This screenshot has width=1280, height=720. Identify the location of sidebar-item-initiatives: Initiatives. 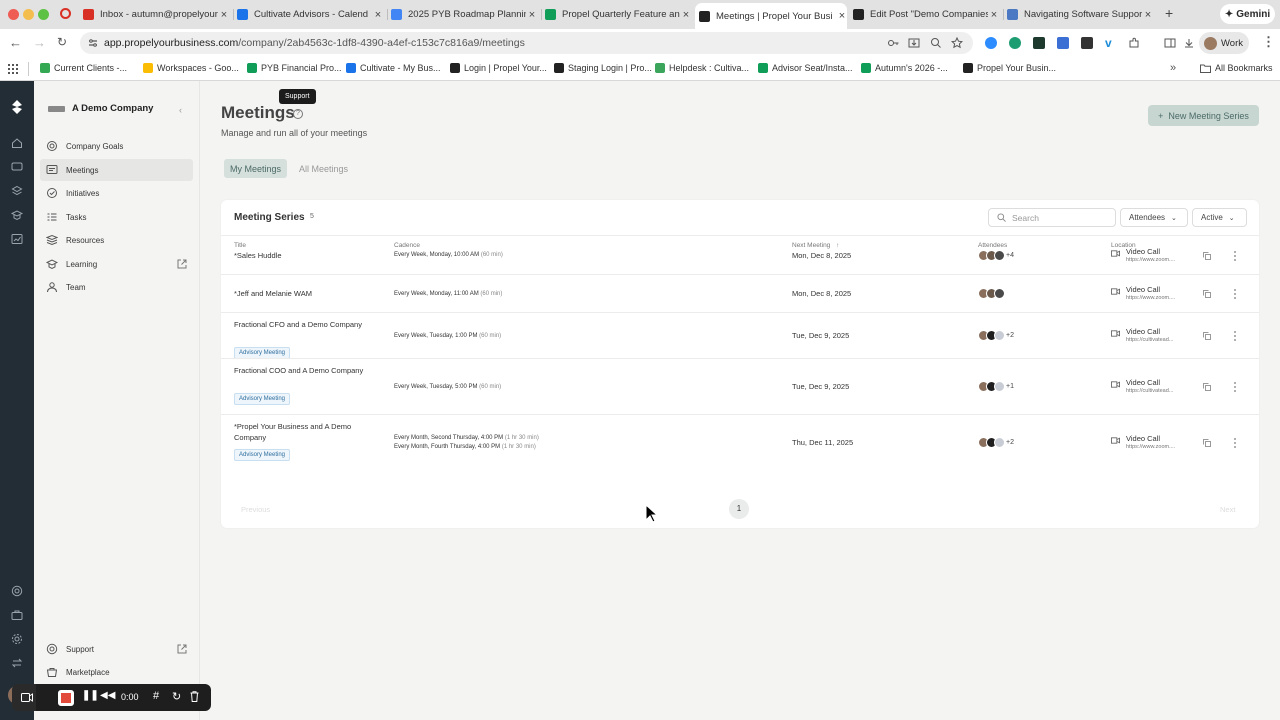
(116, 193).